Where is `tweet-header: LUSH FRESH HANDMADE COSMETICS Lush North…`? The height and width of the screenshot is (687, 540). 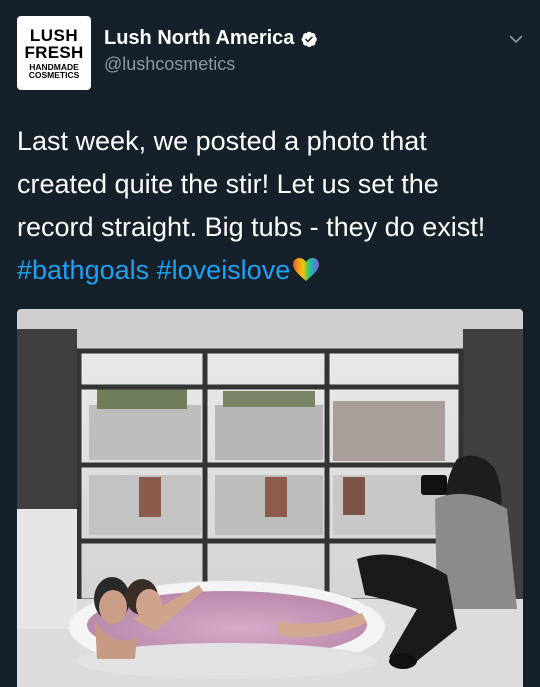
tweet-header: LUSH FRESH HANDMADE COSMETICS Lush North… is located at coordinates (270, 53).